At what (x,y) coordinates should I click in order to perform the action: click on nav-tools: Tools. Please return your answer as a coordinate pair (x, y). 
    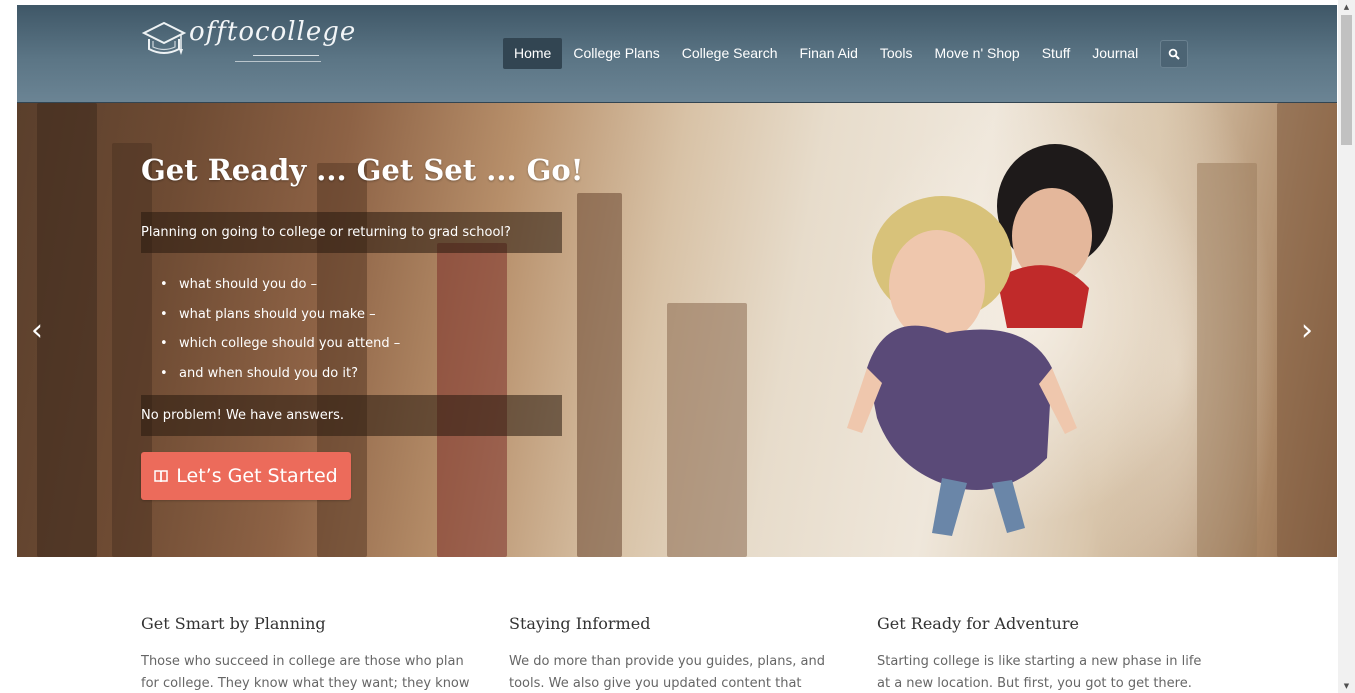
    Looking at the image, I should click on (896, 53).